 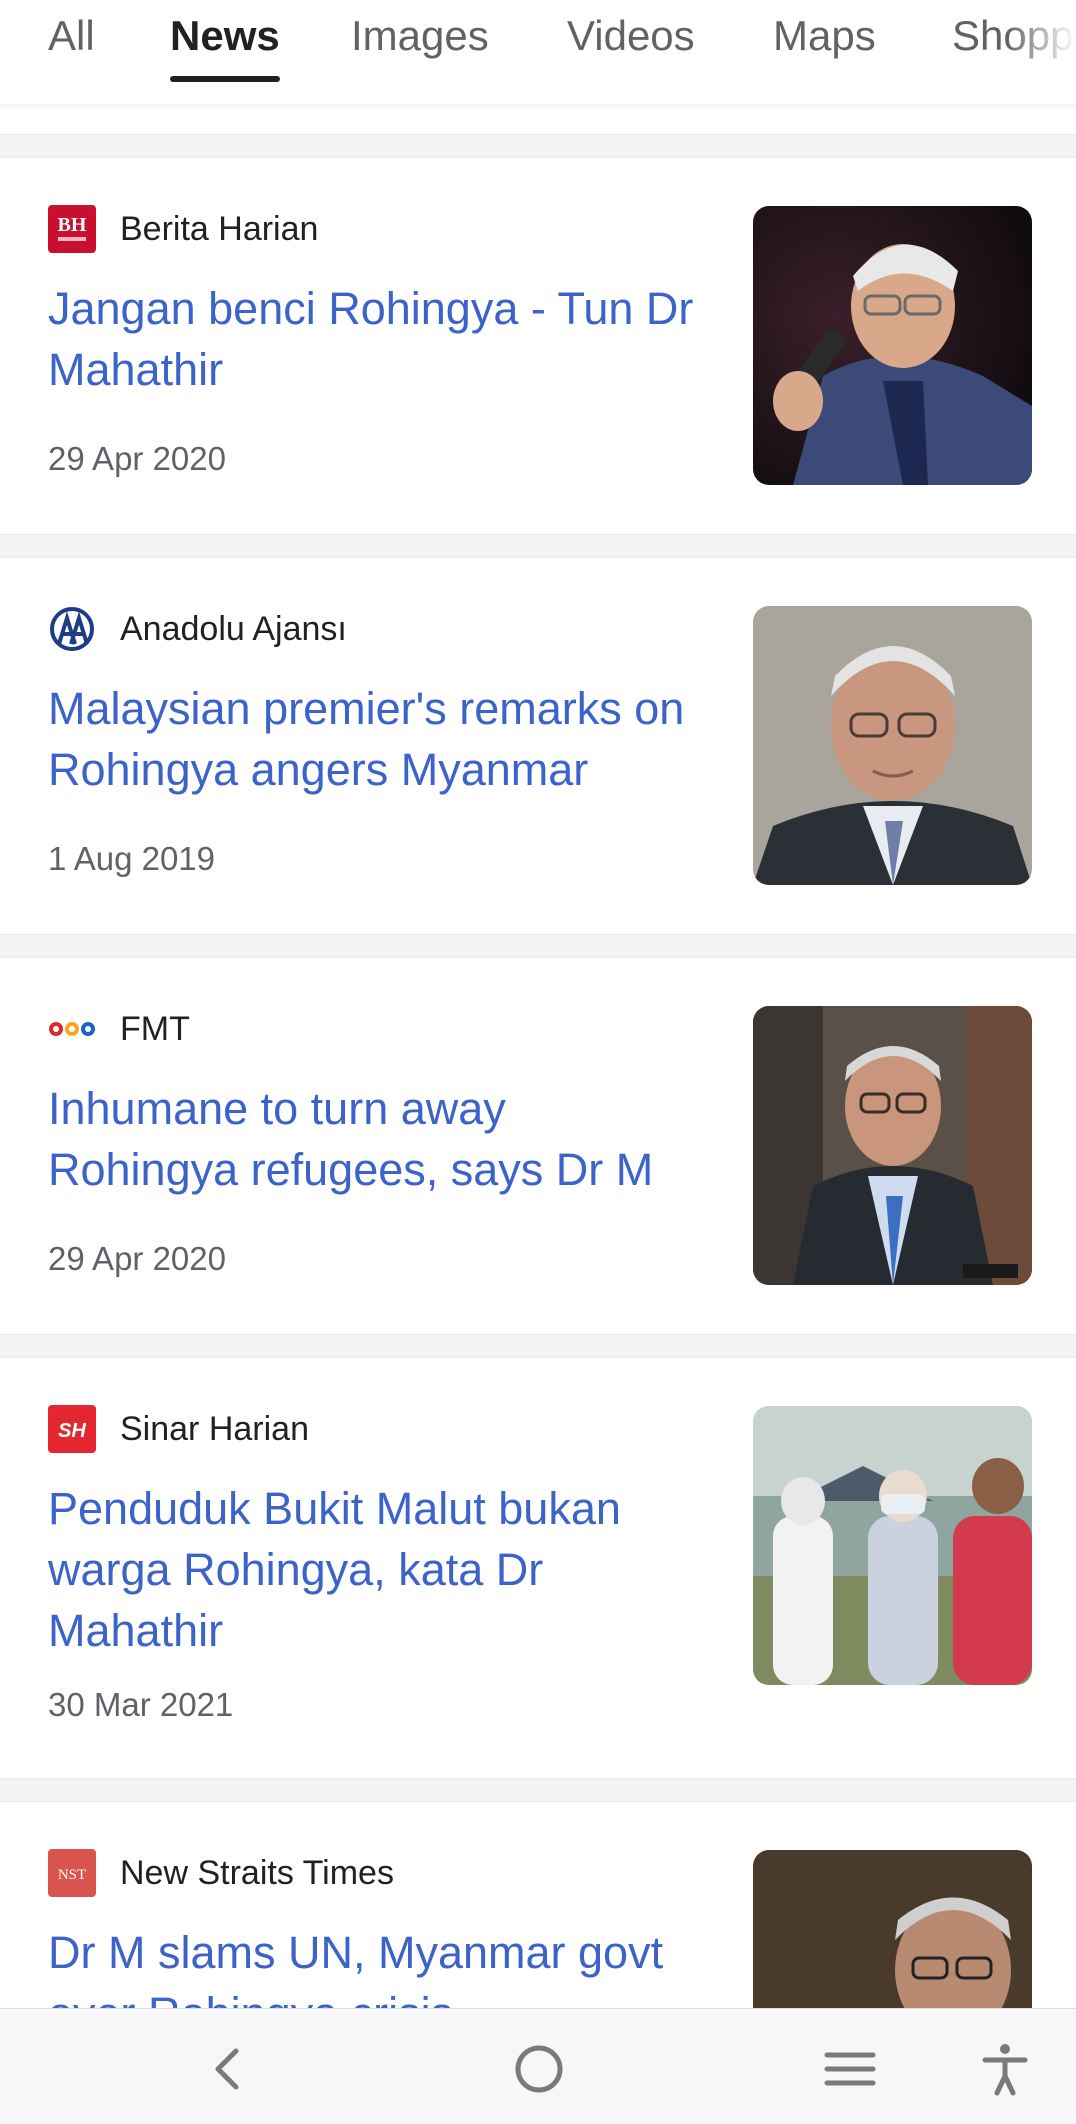 I want to click on back-icon, so click(x=228, y=2069).